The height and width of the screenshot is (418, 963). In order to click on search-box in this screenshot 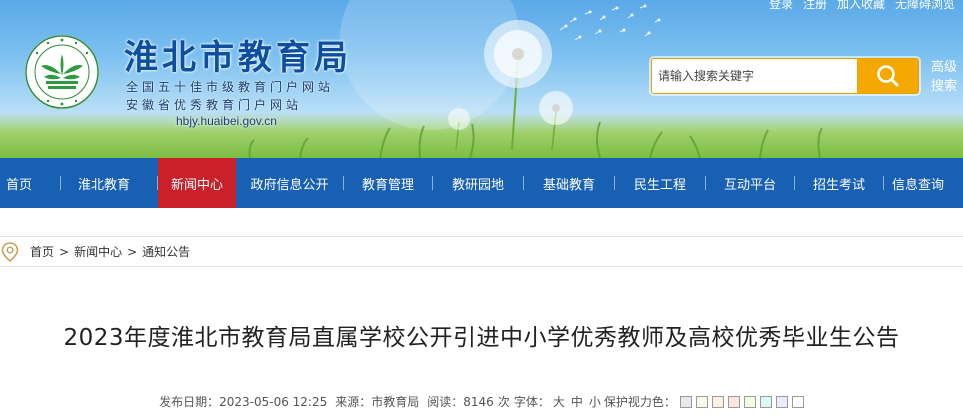, I will do `click(785, 76)`.